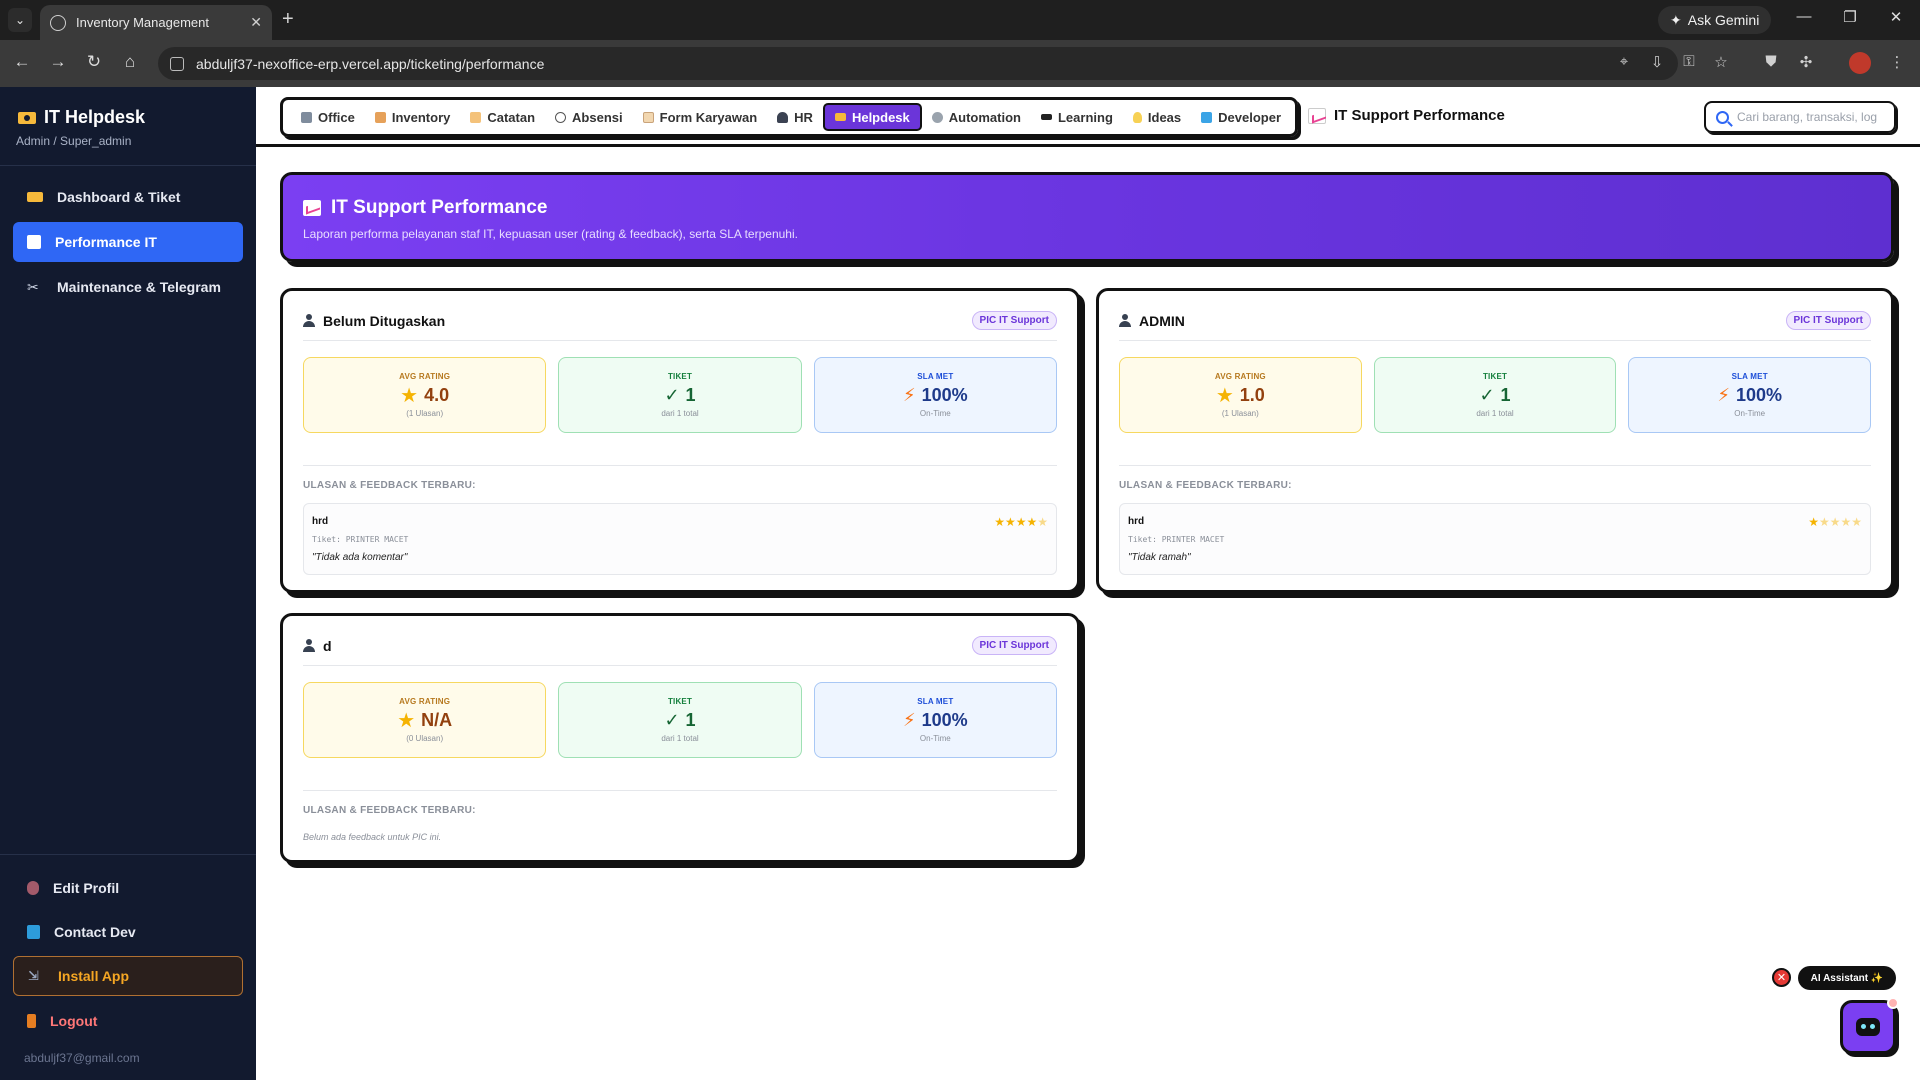 This screenshot has height=1080, width=1920. I want to click on tab-absensi: Absensi, so click(589, 117).